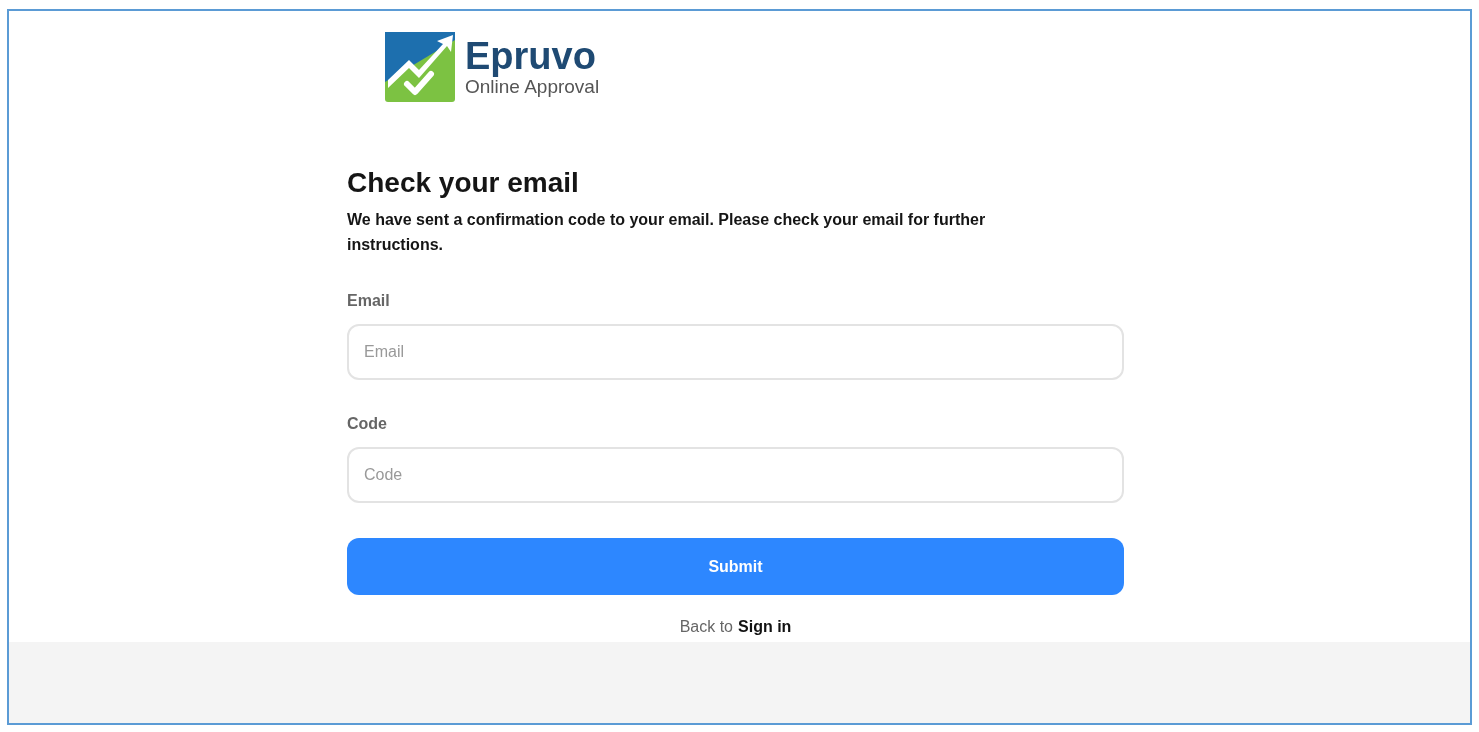  What do you see at coordinates (706, 627) in the screenshot?
I see `back-to-text: Back to` at bounding box center [706, 627].